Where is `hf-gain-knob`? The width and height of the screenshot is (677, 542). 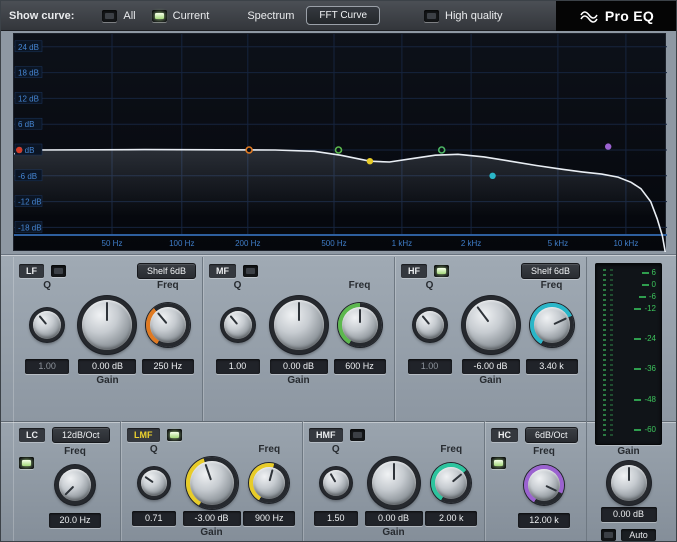
hf-gain-knob is located at coordinates (490, 325).